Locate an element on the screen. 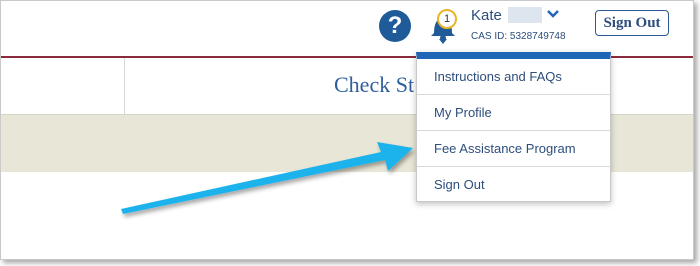  chevron-down-icon is located at coordinates (553, 14).